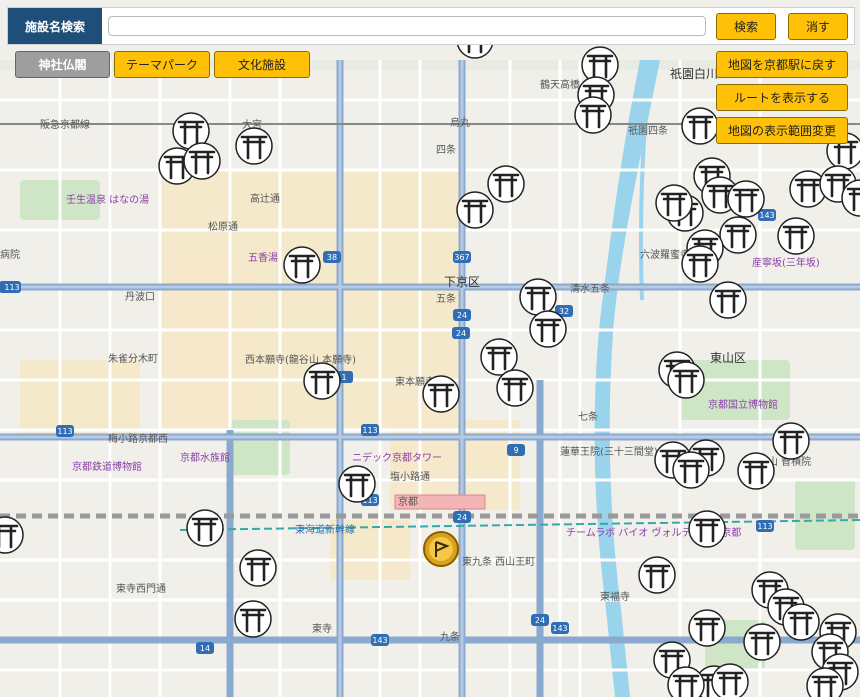  I want to click on map-label: 東寺西門通, so click(141, 588).